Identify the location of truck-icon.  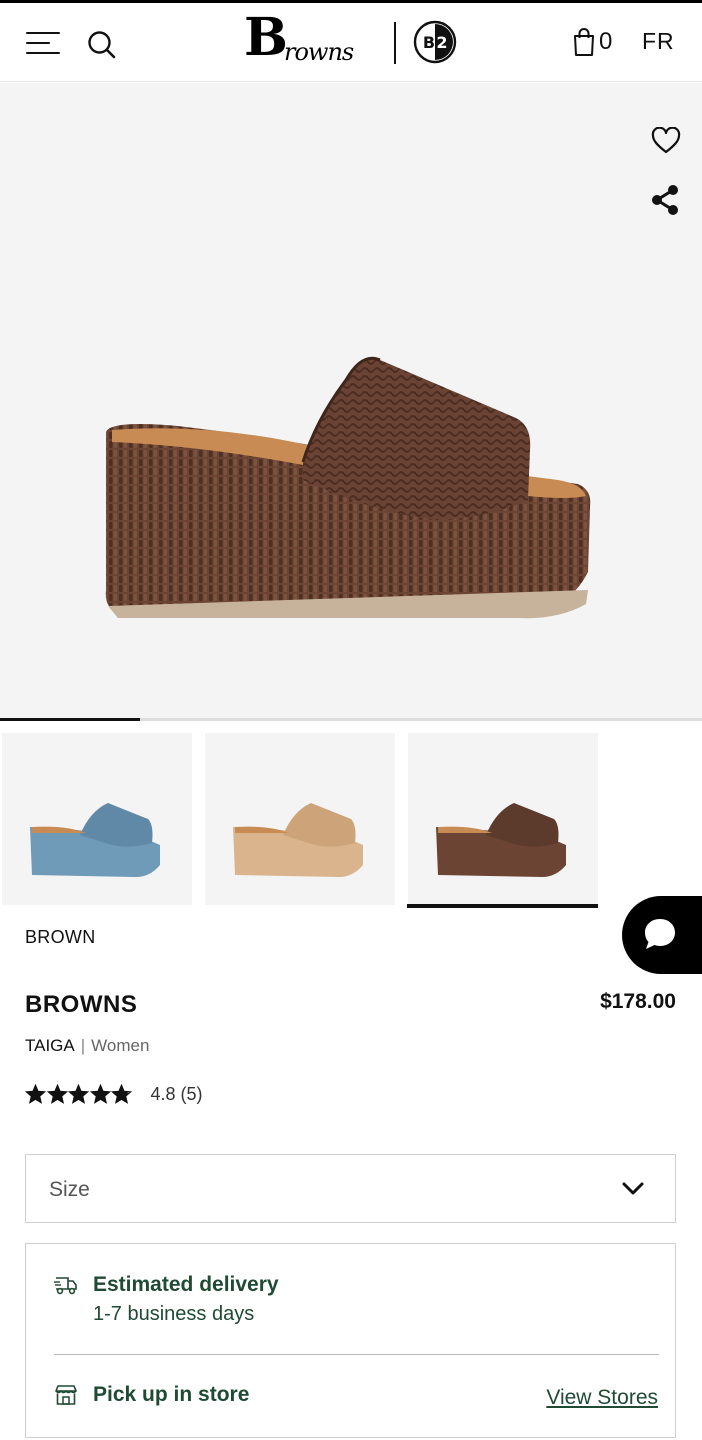
(65, 1286).